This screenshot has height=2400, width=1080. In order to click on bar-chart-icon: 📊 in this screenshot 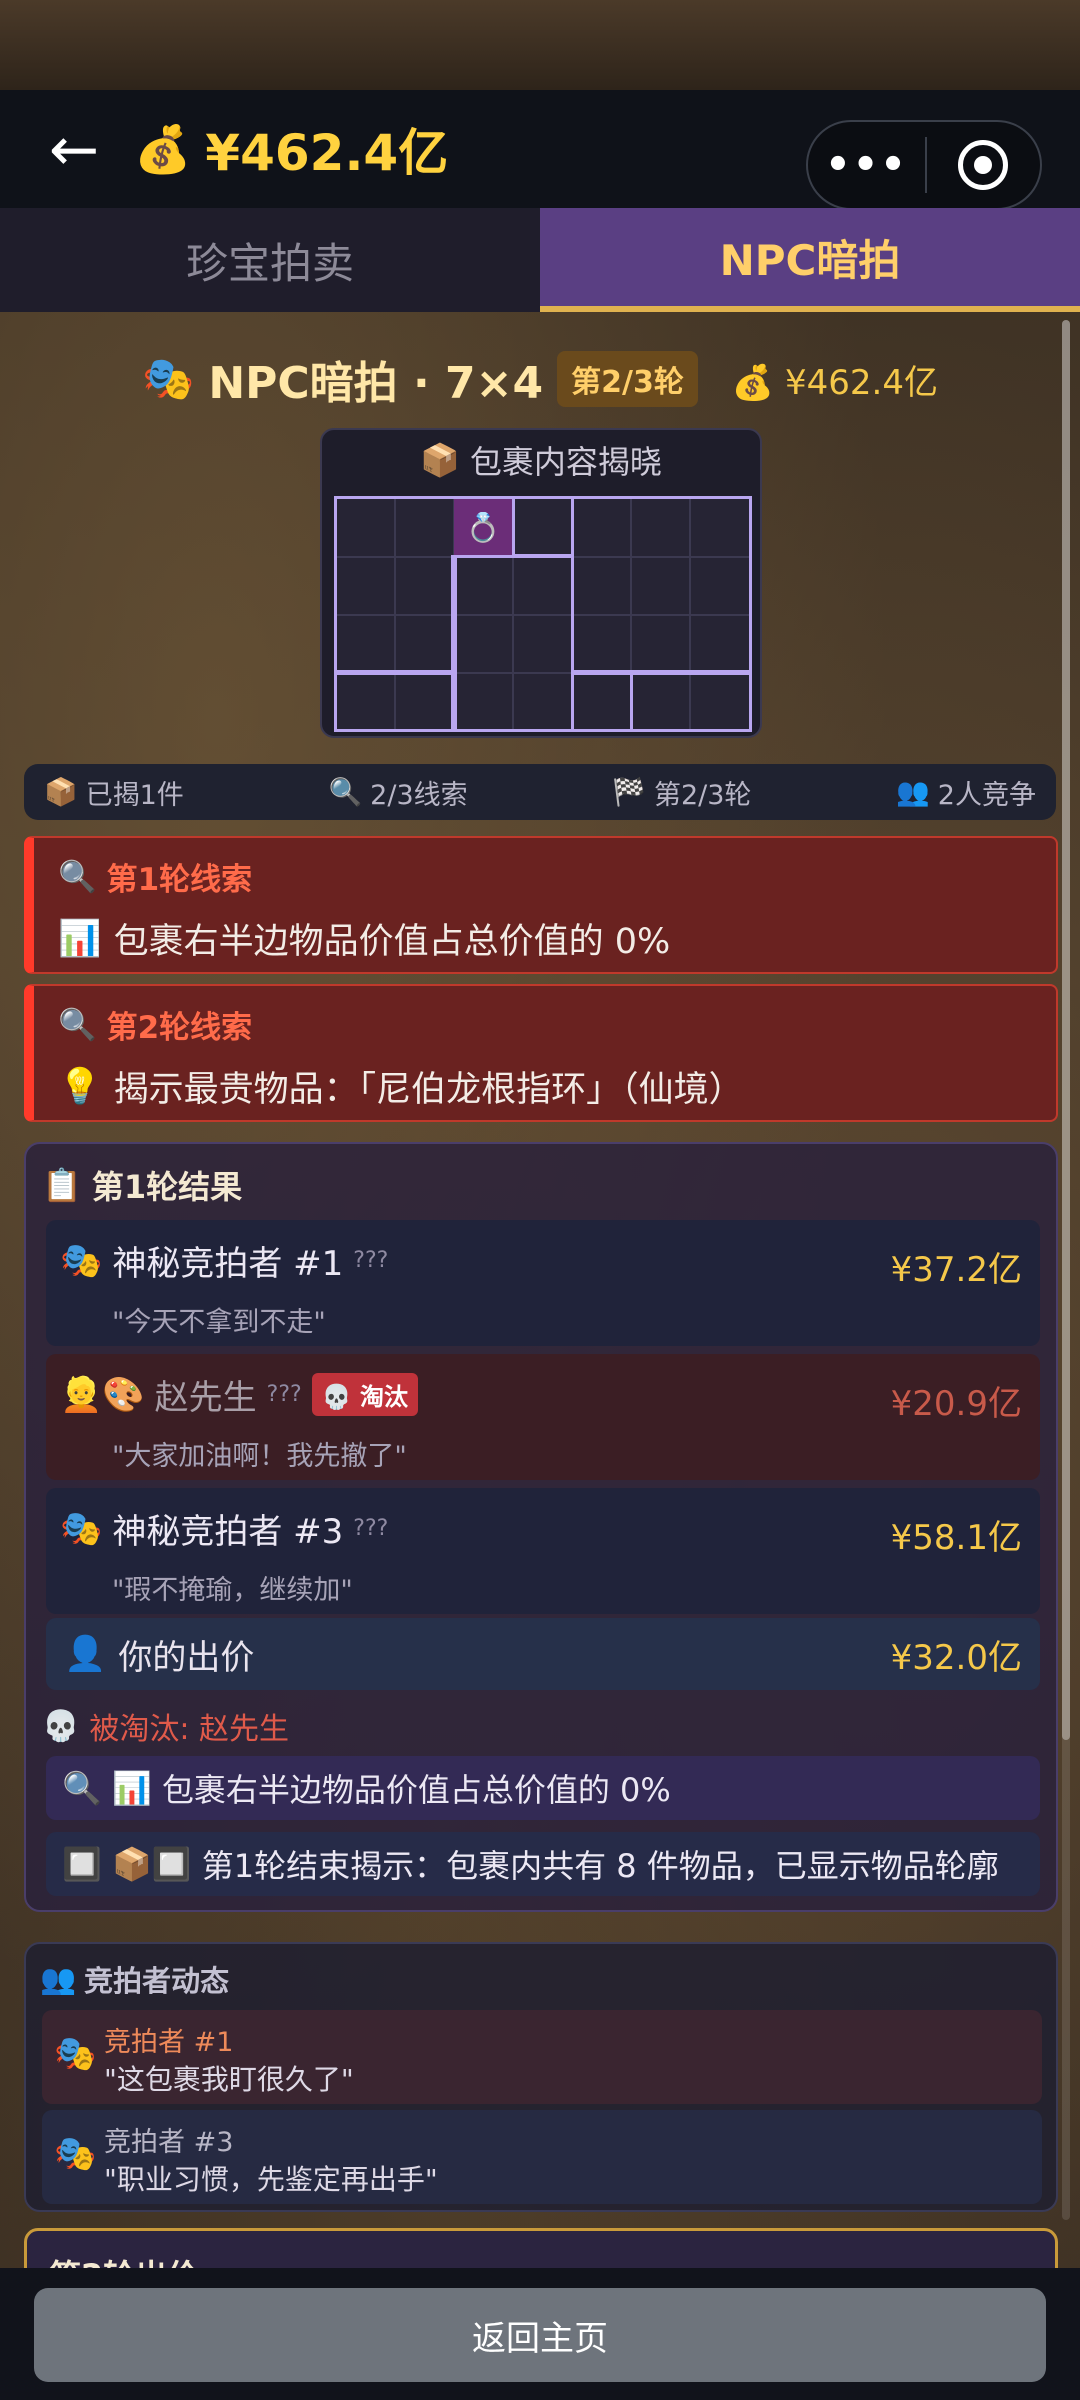, I will do `click(80, 939)`.